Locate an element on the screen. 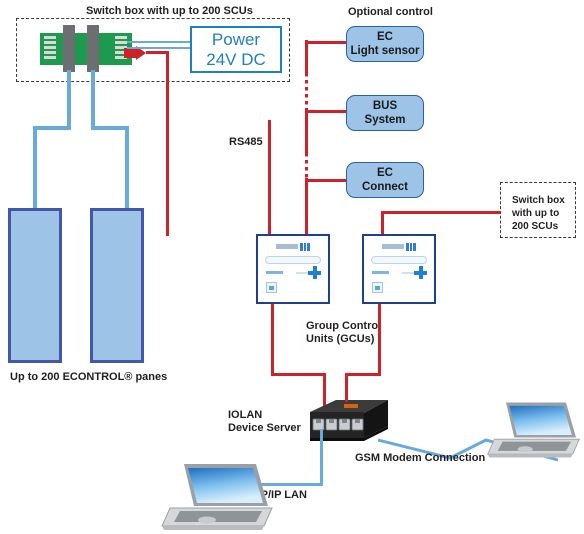 This screenshot has width=584, height=534. branch-light-sensor is located at coordinates (327, 42).